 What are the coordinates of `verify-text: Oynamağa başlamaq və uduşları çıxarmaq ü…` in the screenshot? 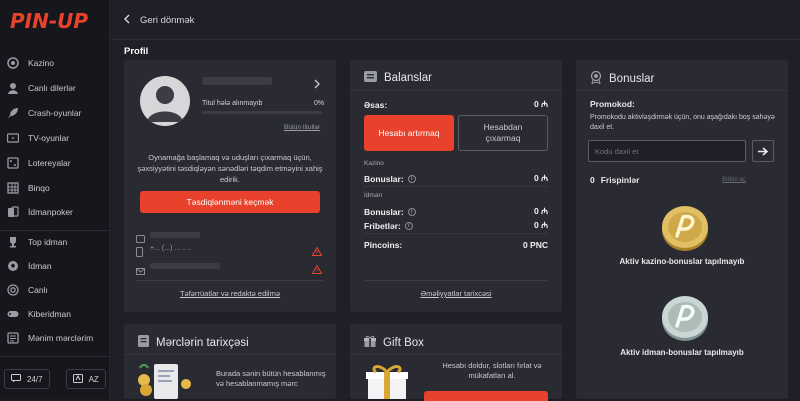 It's located at (230, 168).